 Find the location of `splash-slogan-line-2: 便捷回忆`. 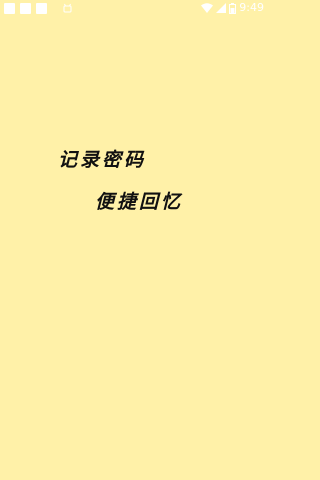

splash-slogan-line-2: 便捷回忆 is located at coordinates (139, 202).